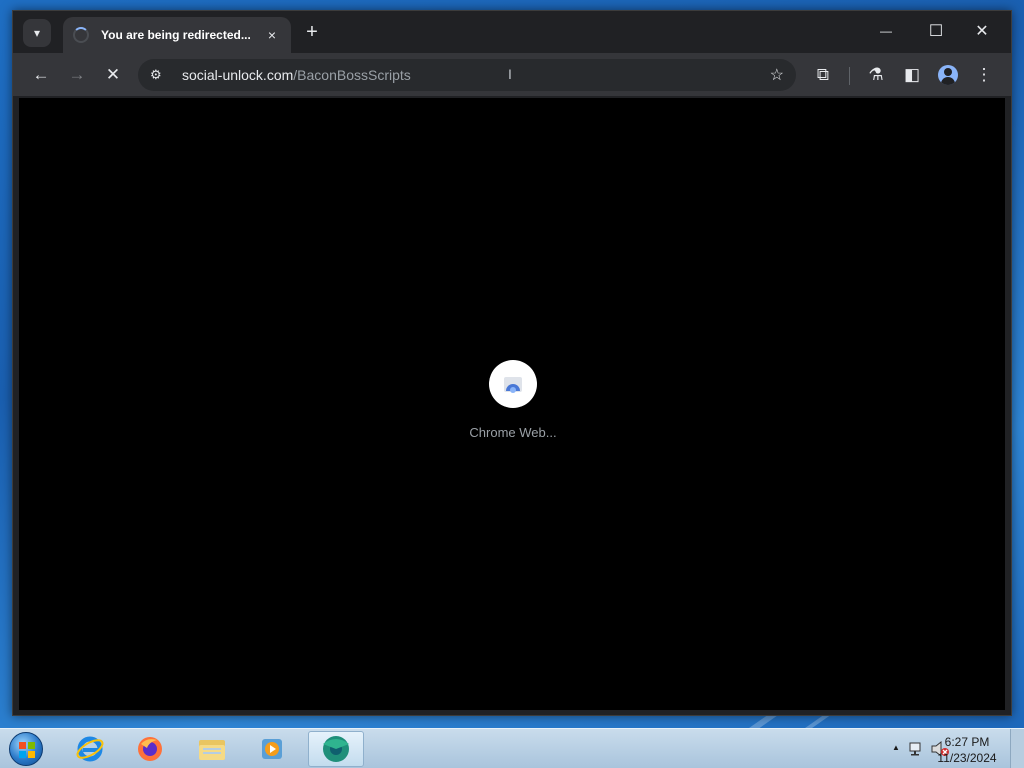  I want to click on puzzle-icon: ⧉, so click(823, 74).